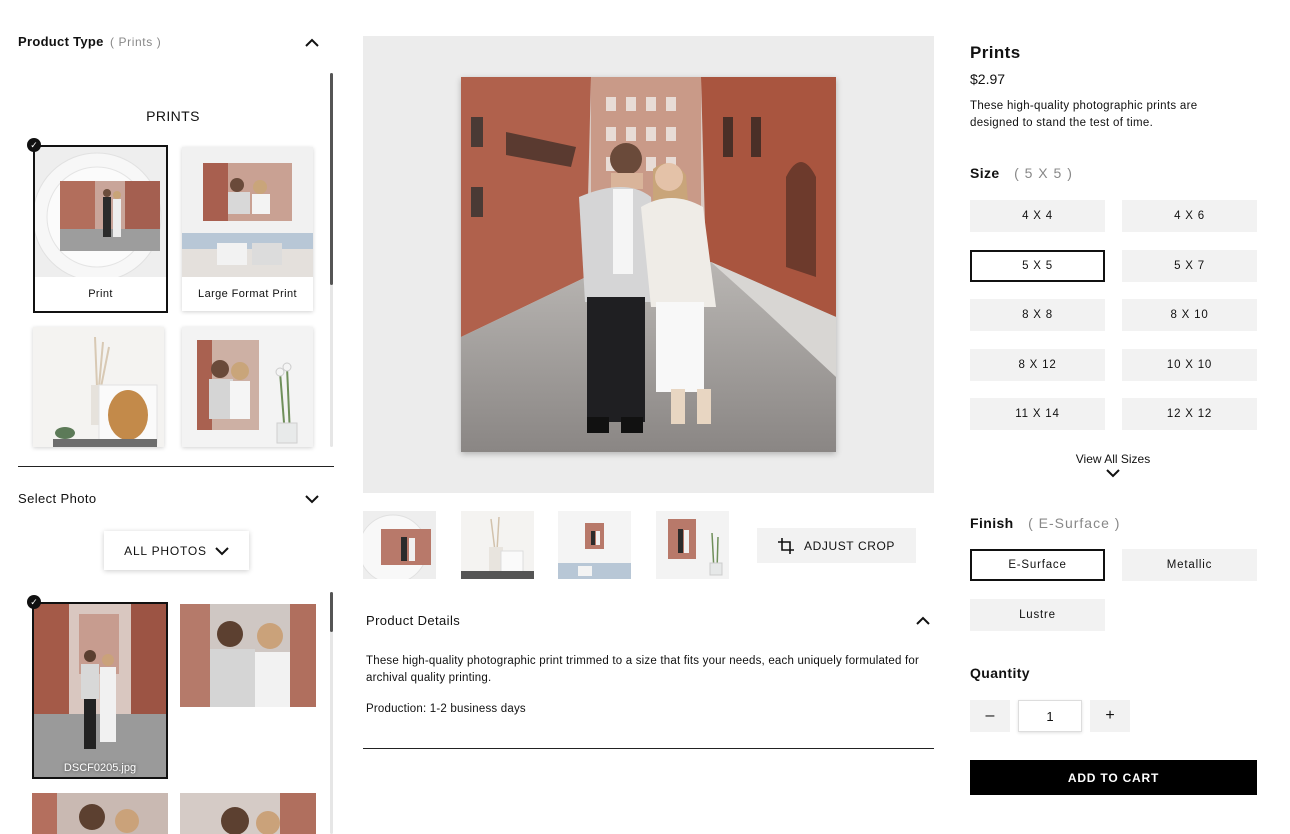 This screenshot has height=834, width=1290. I want to click on preview-image, so click(648, 264).